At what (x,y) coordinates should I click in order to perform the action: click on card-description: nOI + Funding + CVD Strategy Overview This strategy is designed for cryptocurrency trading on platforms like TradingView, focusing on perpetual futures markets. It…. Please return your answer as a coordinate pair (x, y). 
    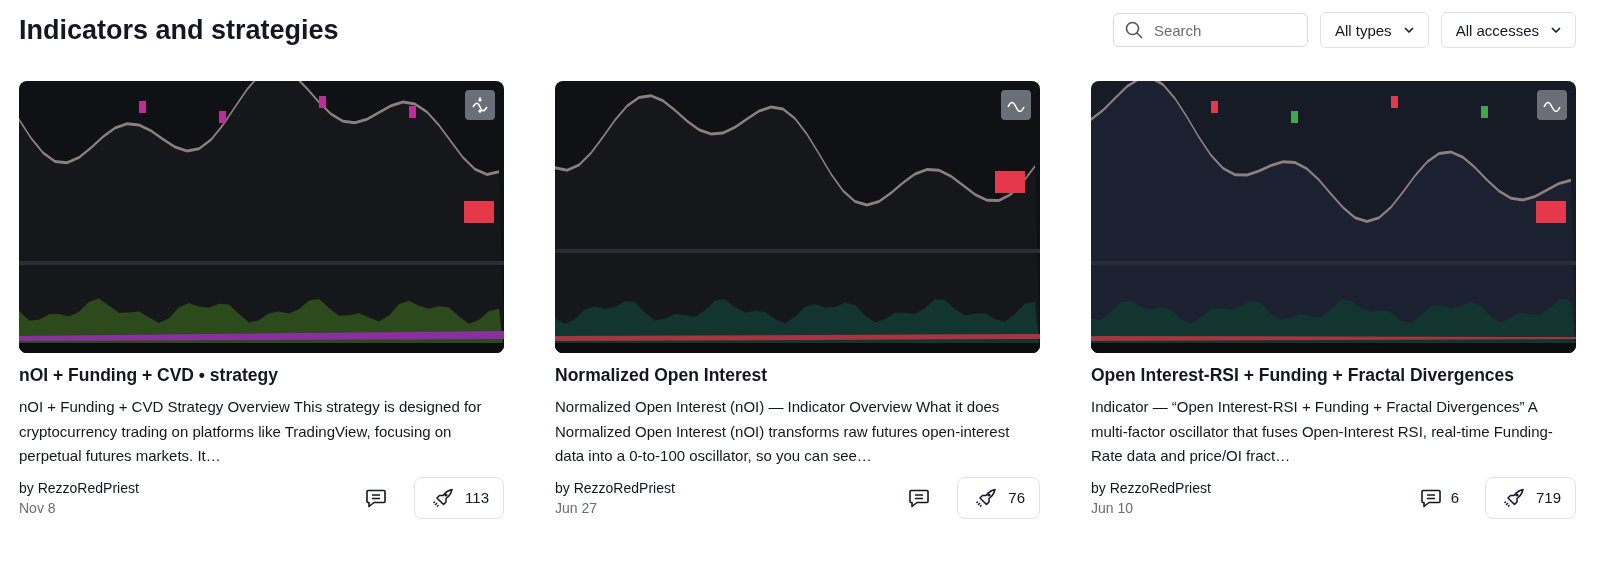
    Looking at the image, I should click on (251, 431).